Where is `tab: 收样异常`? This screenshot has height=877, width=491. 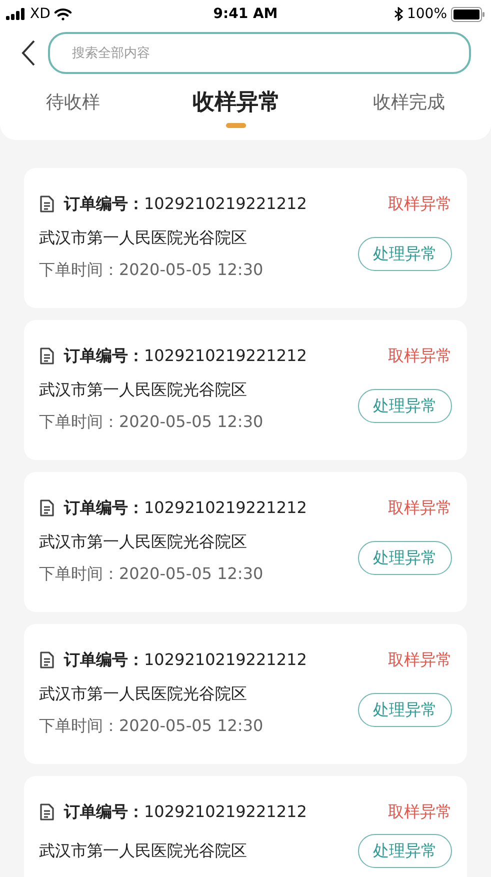
tab: 收样异常 is located at coordinates (236, 107).